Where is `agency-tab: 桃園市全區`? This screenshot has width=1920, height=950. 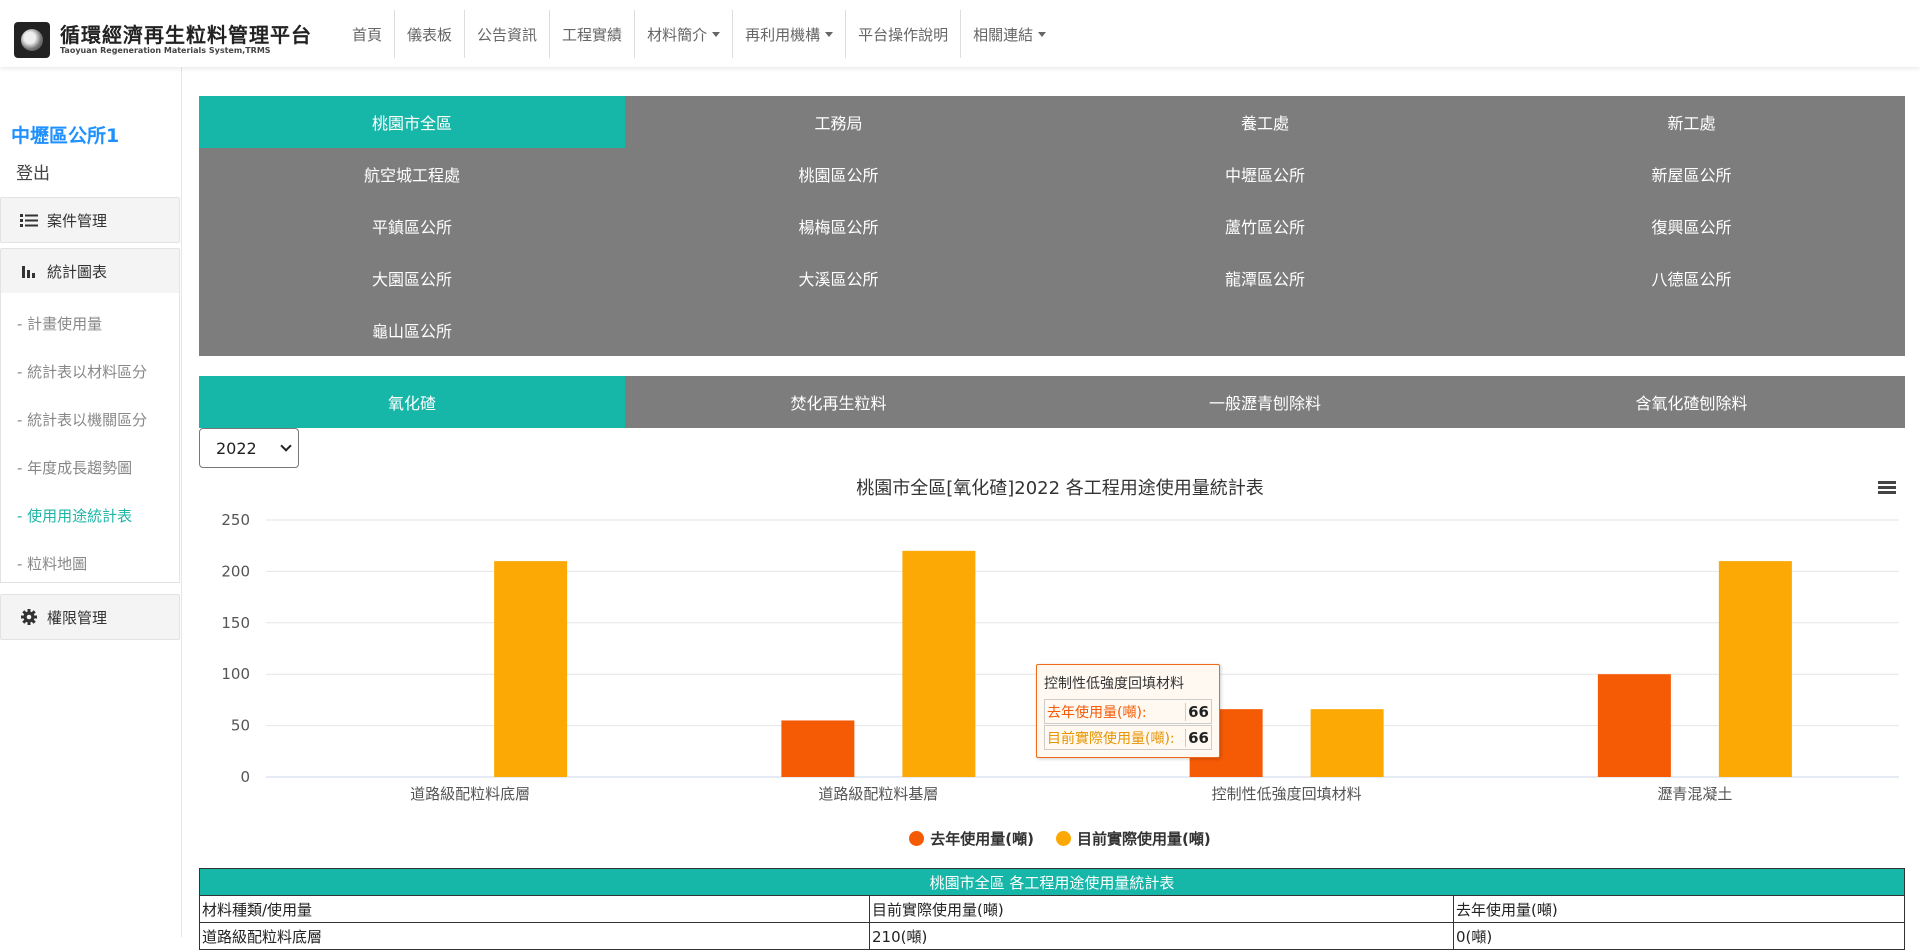
agency-tab: 桃園市全區 is located at coordinates (412, 122).